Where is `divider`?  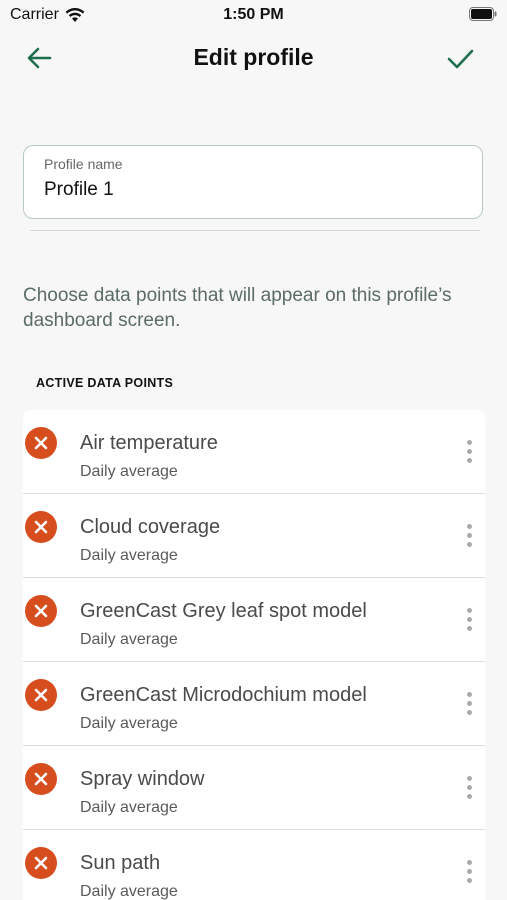
divider is located at coordinates (255, 230).